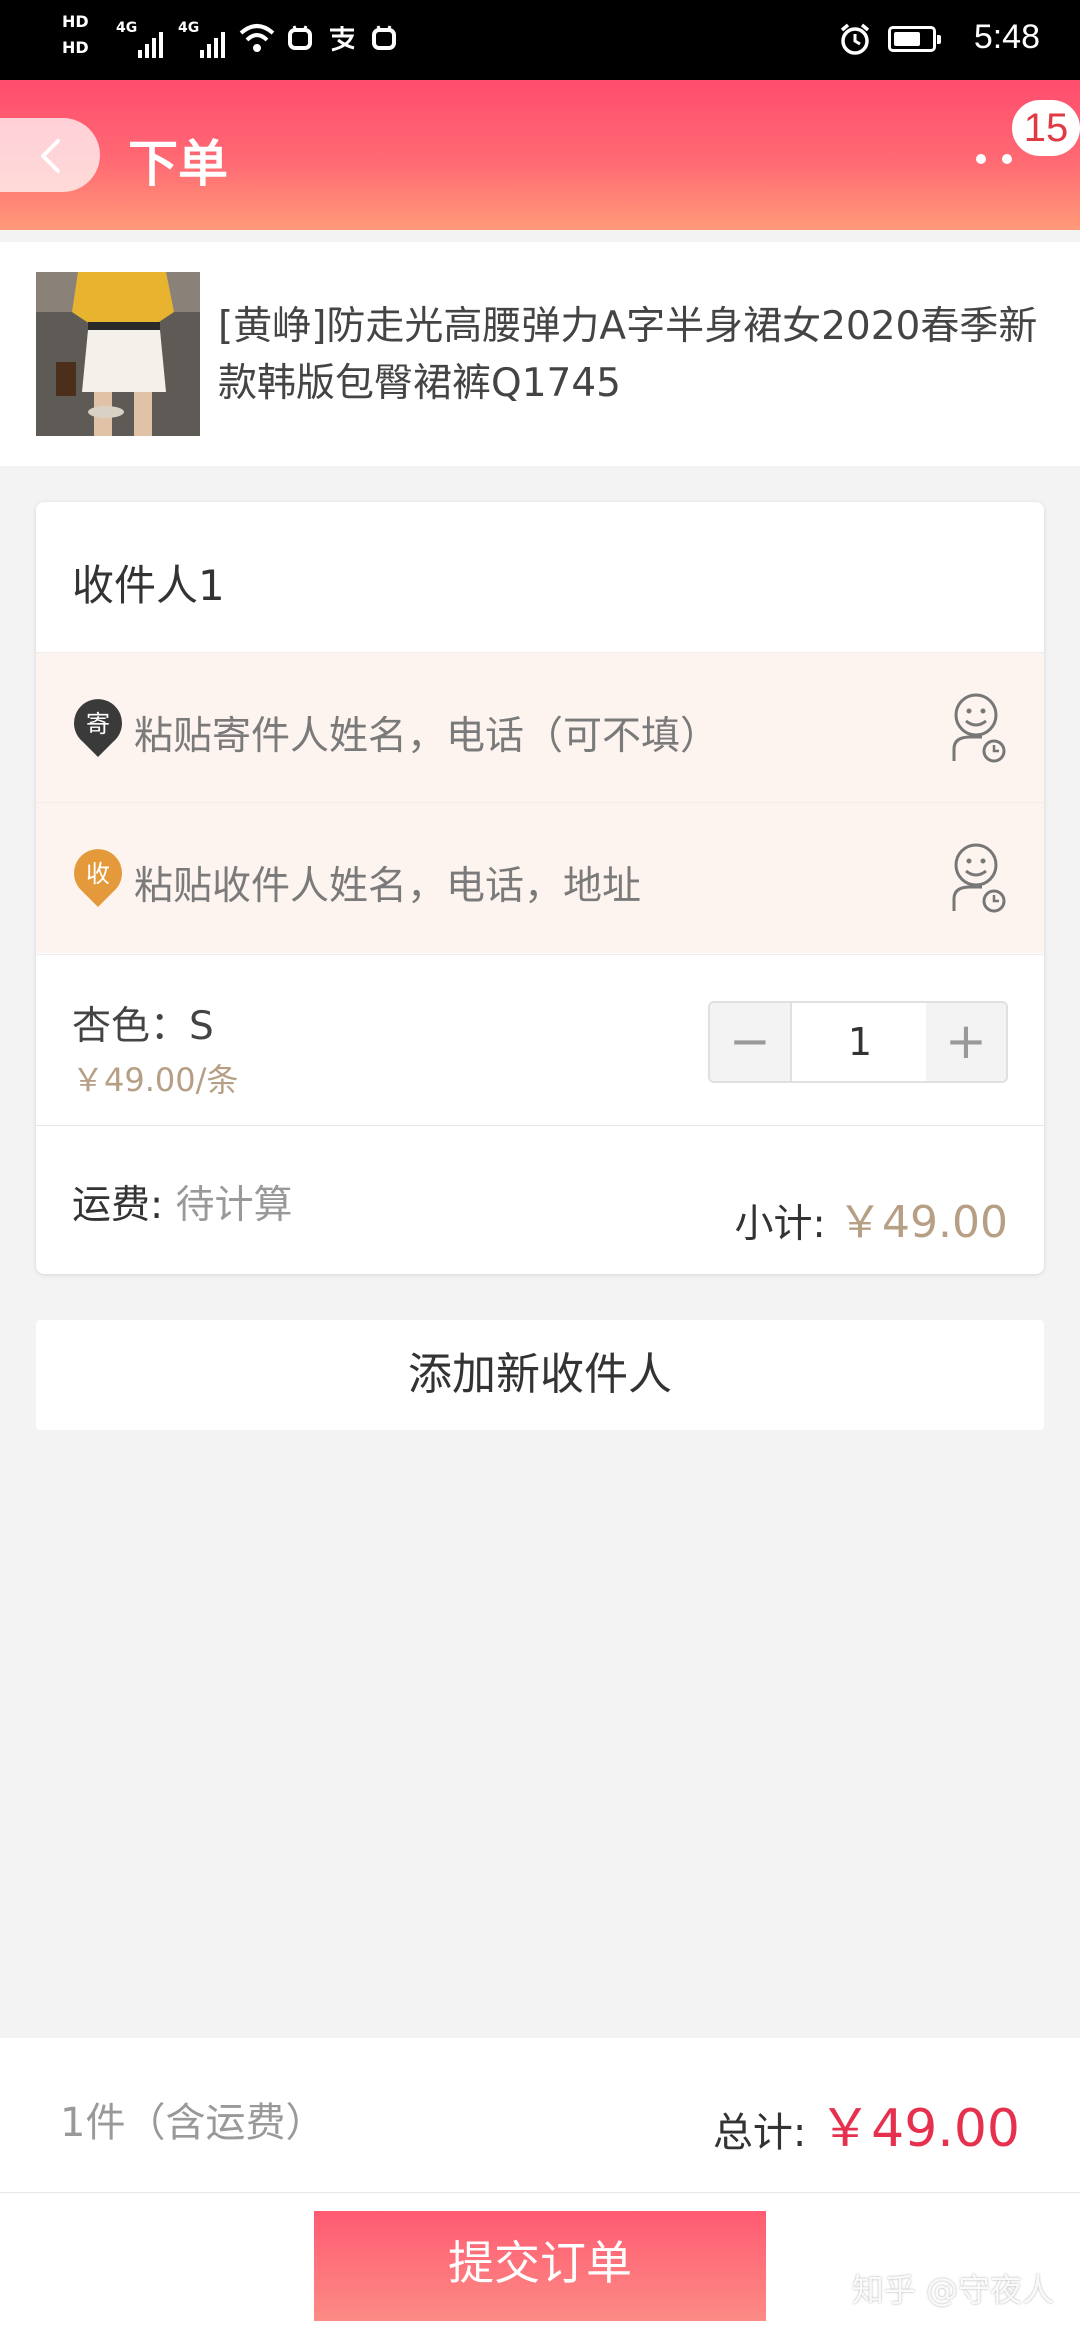 This screenshot has width=1080, height=2340. What do you see at coordinates (300, 37) in the screenshot?
I see `app-notification-icon` at bounding box center [300, 37].